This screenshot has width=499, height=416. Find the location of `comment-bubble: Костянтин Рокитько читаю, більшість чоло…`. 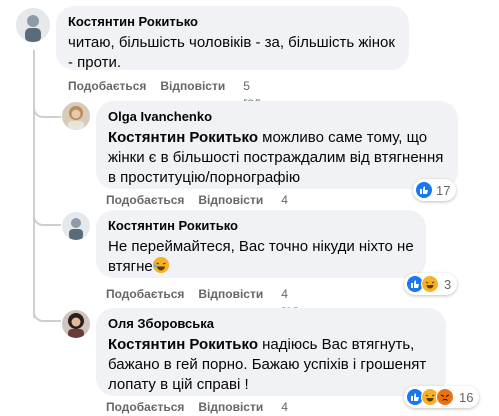

comment-bubble: Костянтин Рокитько читаю, більшість чоло… is located at coordinates (232, 38).